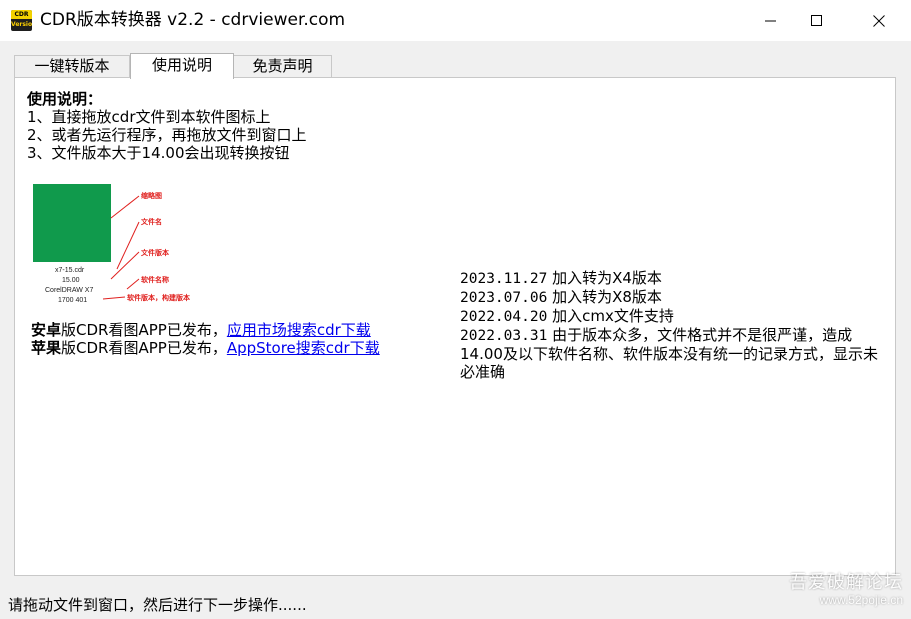 Image resolution: width=911 pixels, height=619 pixels. I want to click on changelog-entry: 2023.07.06 加入转为X8版本, so click(672, 297).